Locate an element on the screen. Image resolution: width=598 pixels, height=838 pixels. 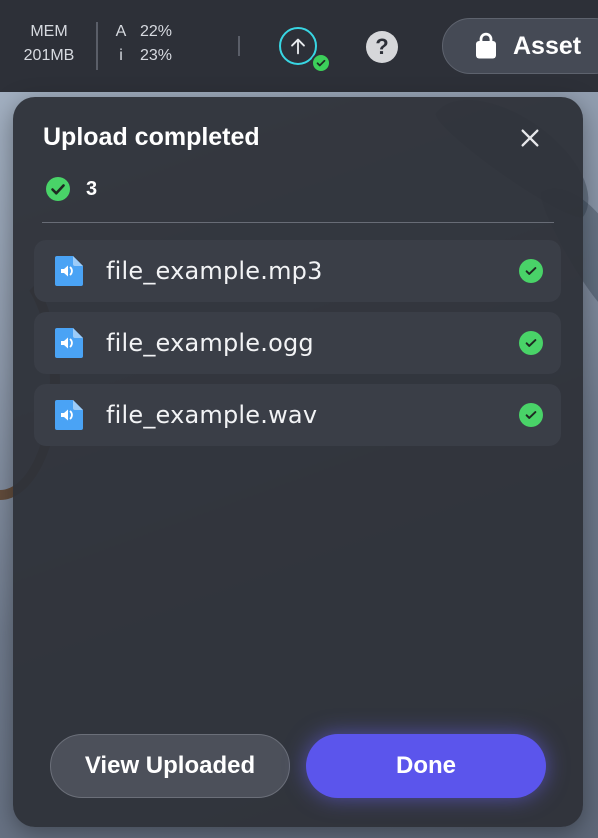
stat-i-value: 23% is located at coordinates (156, 55).